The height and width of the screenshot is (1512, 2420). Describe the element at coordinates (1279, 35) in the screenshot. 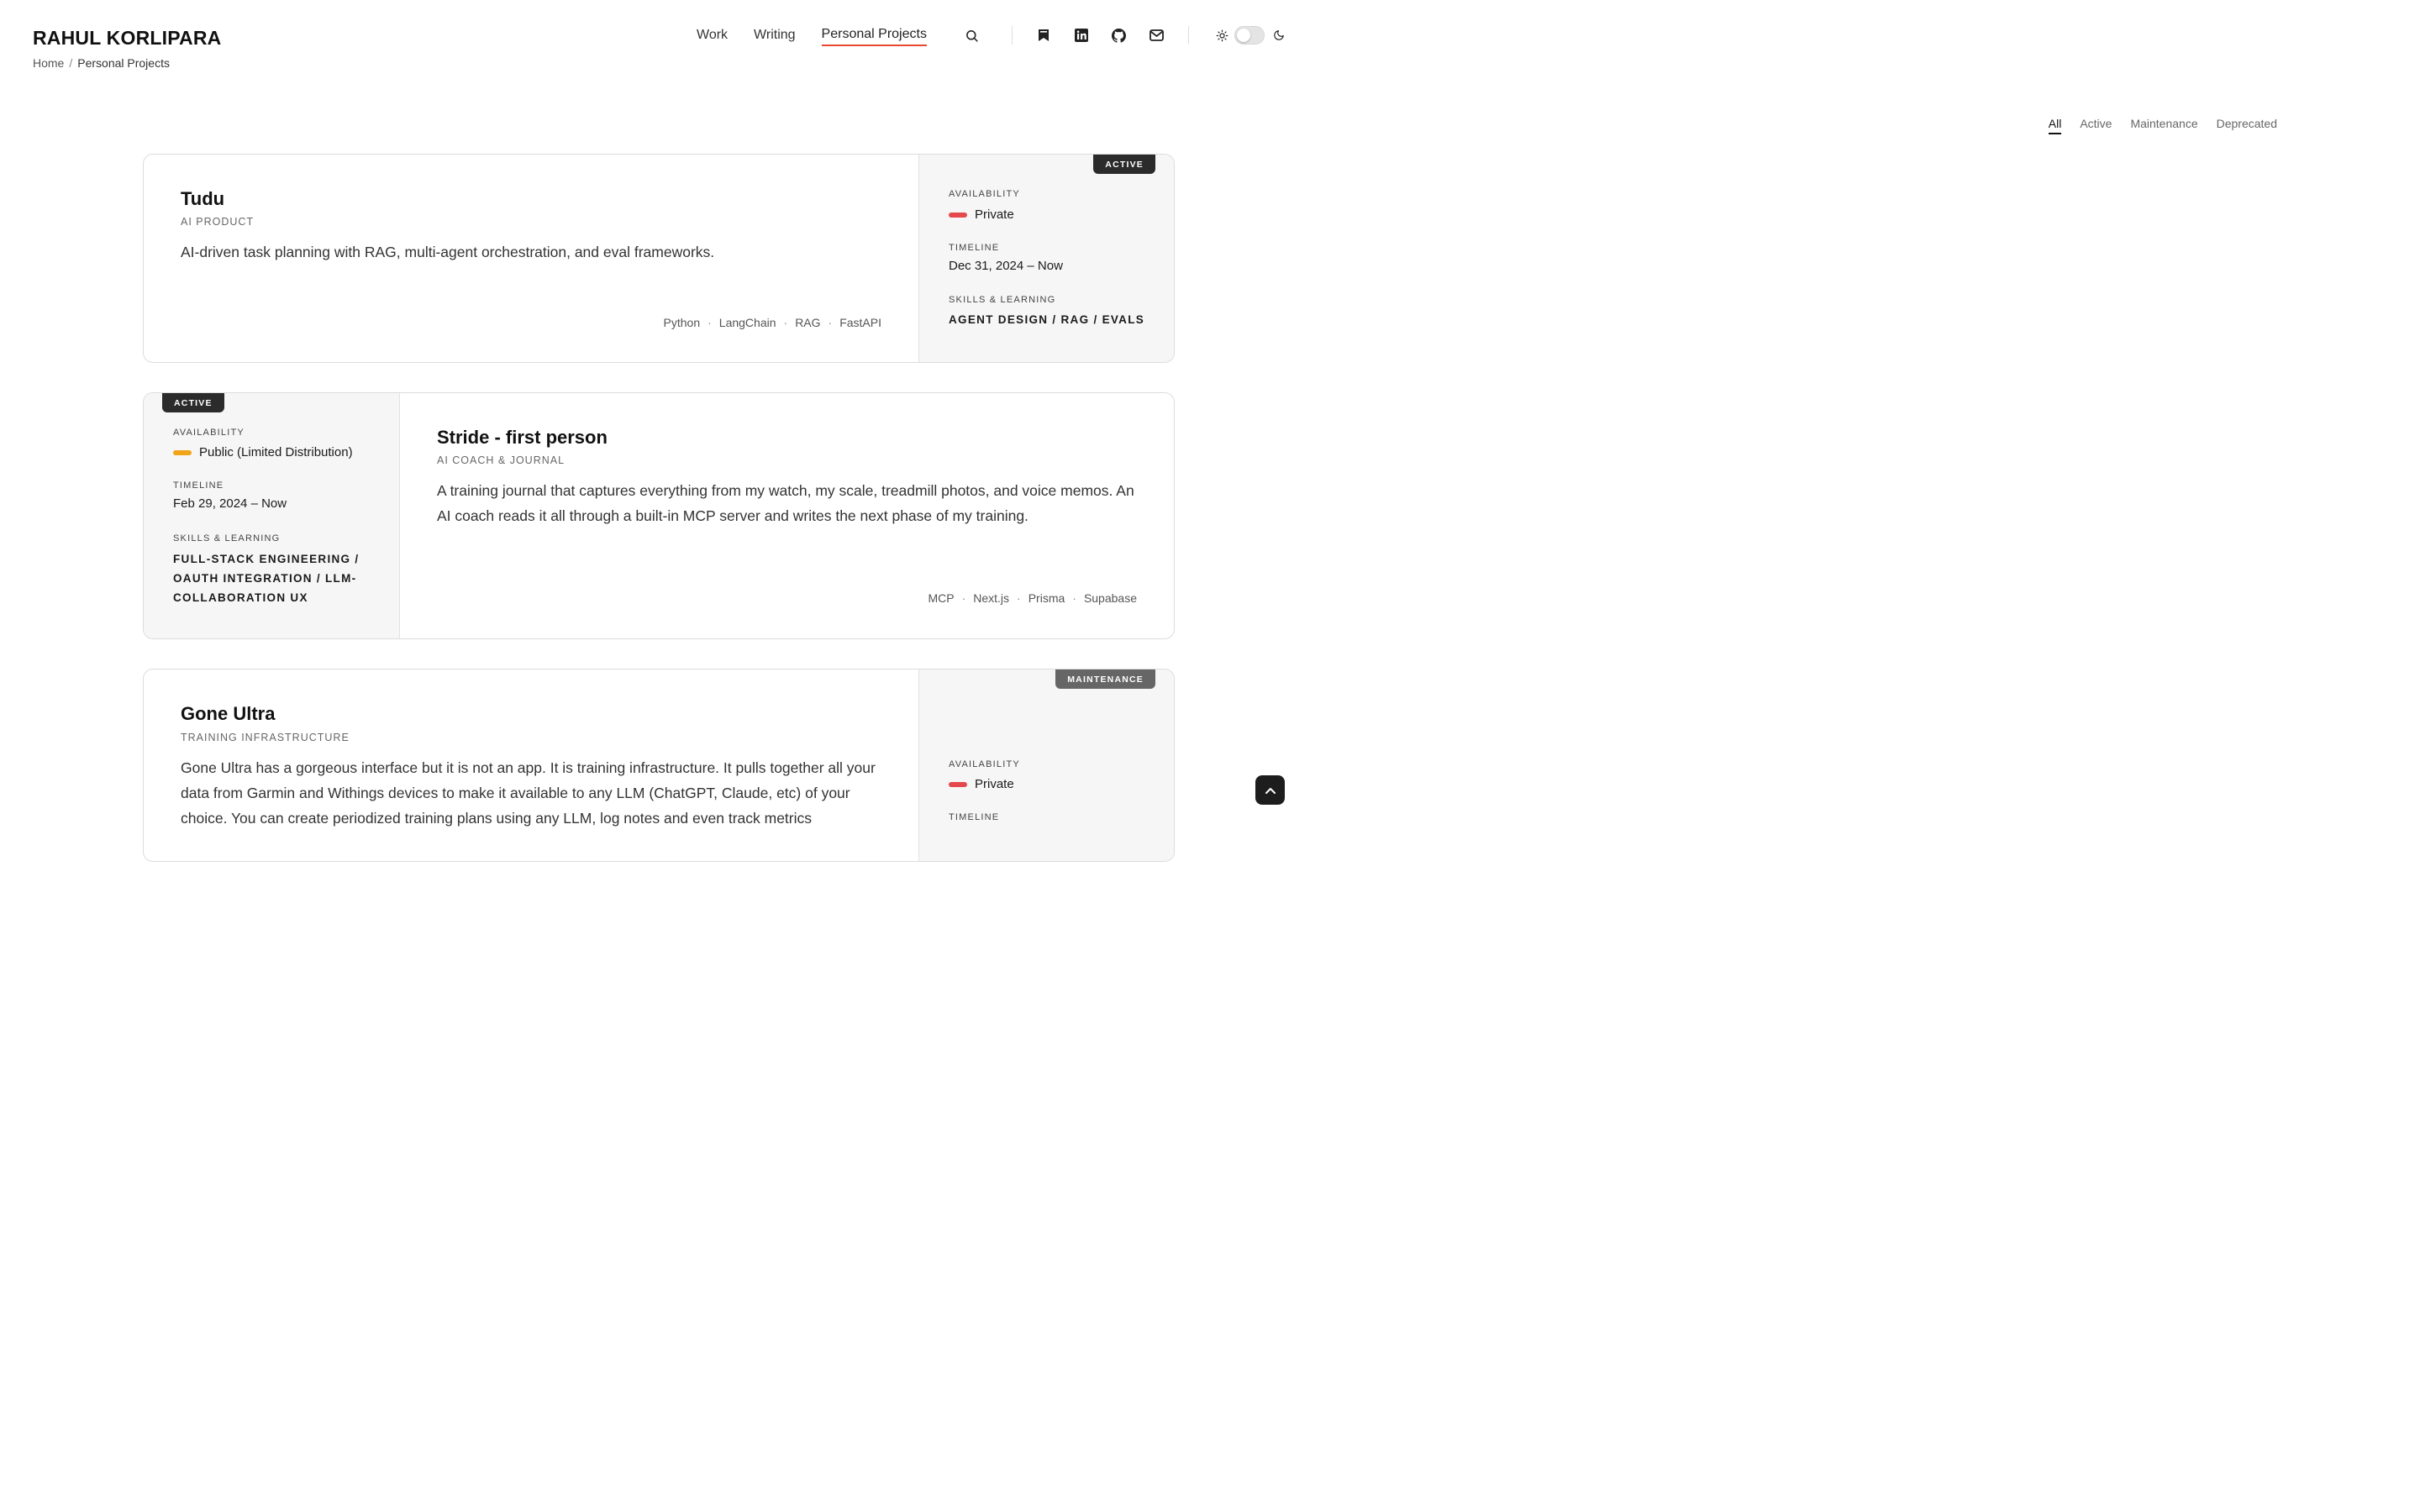

I see `moon-icon` at that location.